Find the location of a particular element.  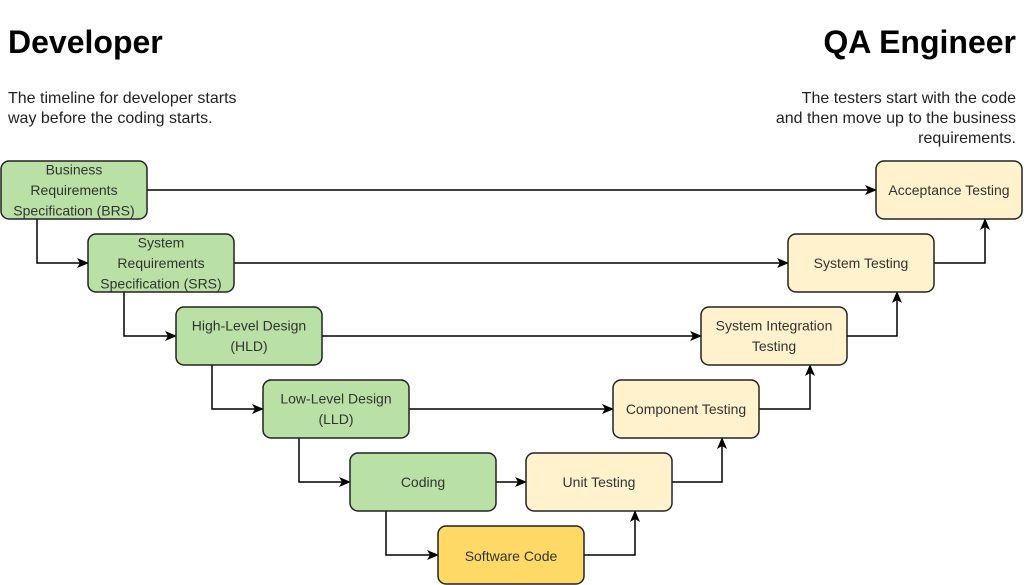

node-coding: Coding is located at coordinates (423, 482).